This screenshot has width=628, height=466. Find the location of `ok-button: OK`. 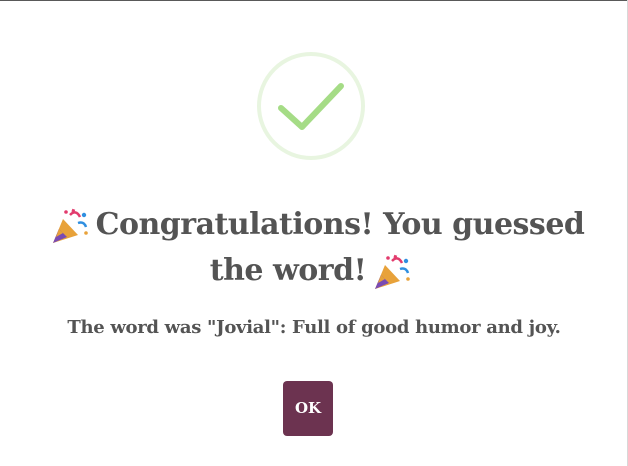

ok-button: OK is located at coordinates (308, 408).